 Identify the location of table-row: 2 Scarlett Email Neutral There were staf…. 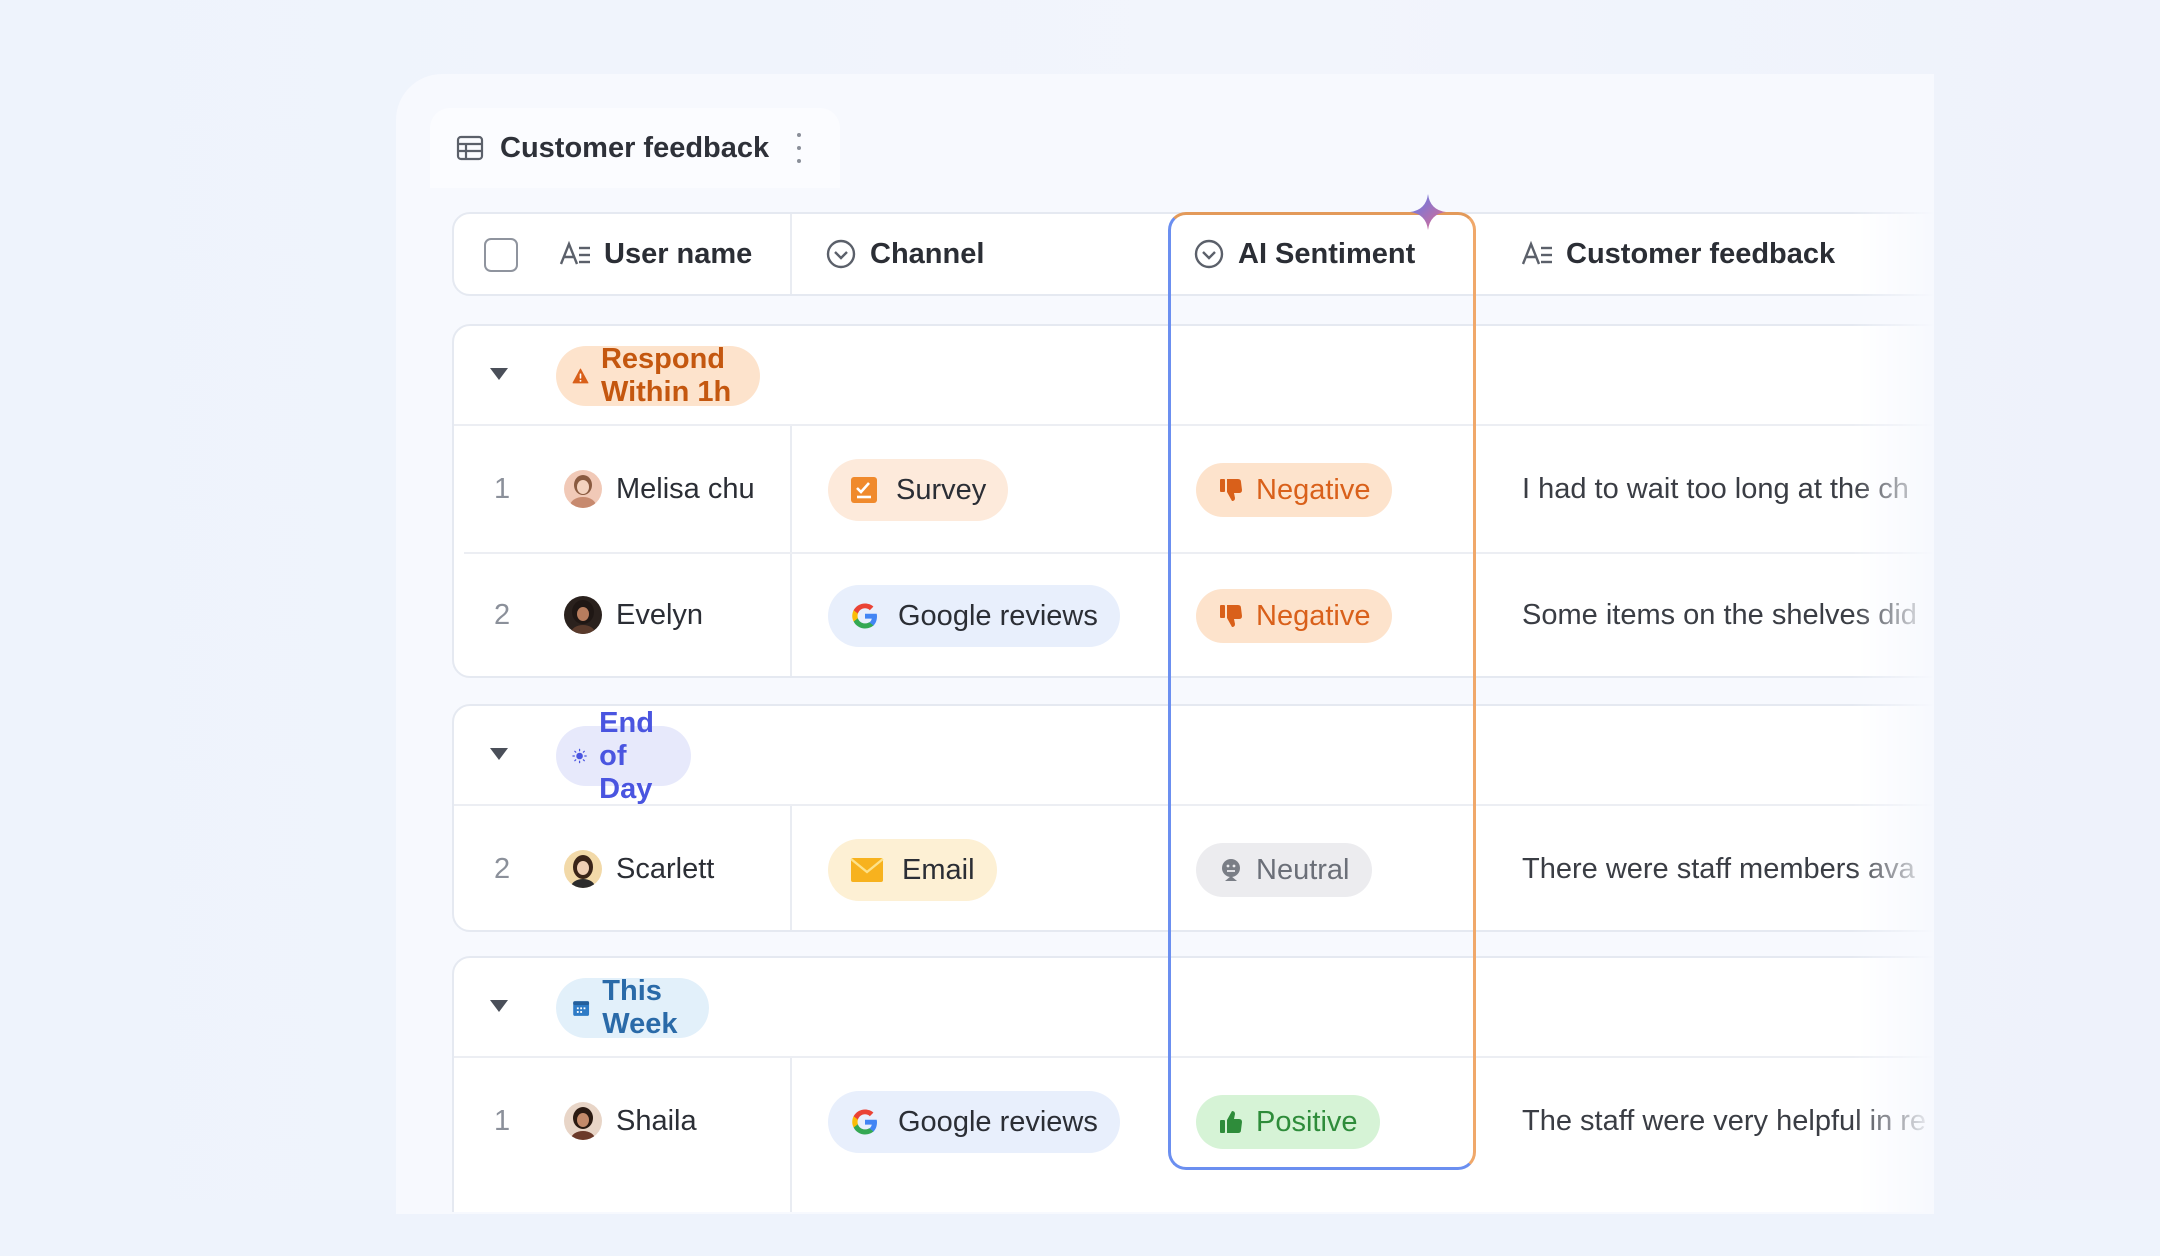
(1254, 869).